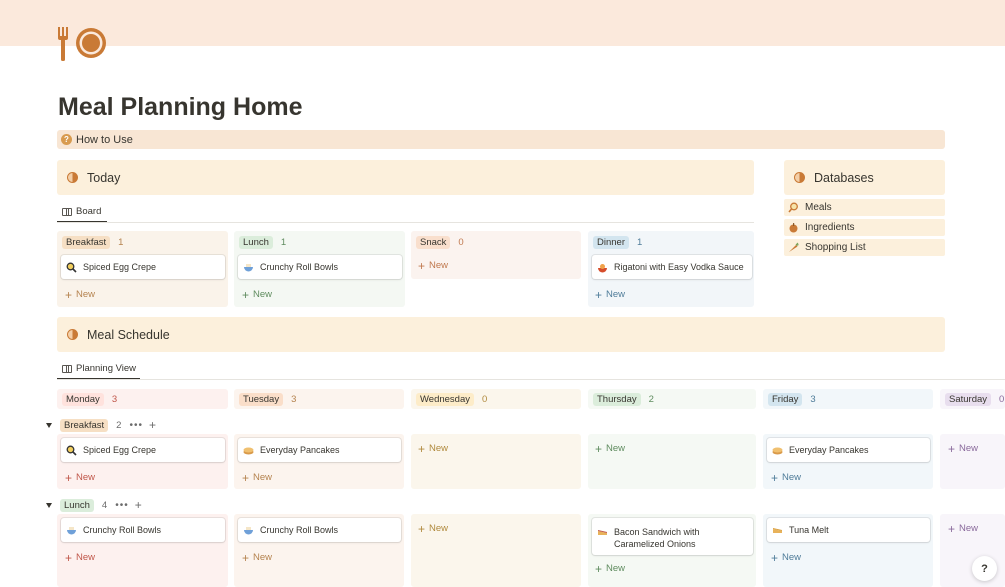  Describe the element at coordinates (104, 177) in the screenshot. I see `today-heading-label: Today` at that location.